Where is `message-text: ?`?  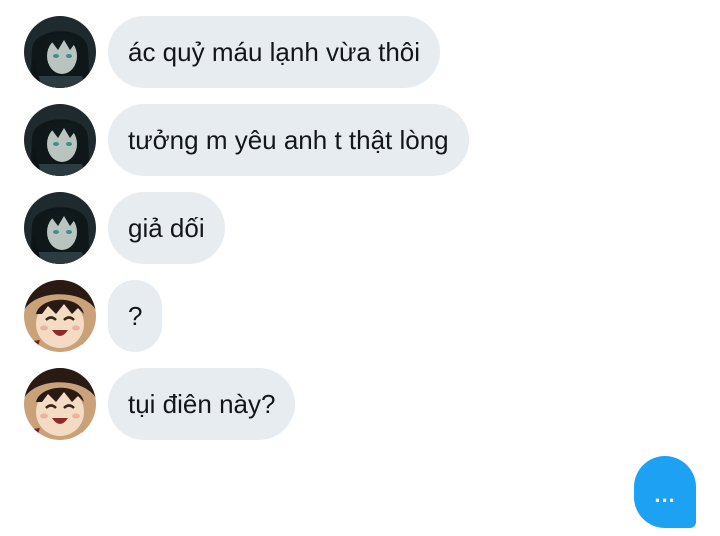 message-text: ? is located at coordinates (135, 315).